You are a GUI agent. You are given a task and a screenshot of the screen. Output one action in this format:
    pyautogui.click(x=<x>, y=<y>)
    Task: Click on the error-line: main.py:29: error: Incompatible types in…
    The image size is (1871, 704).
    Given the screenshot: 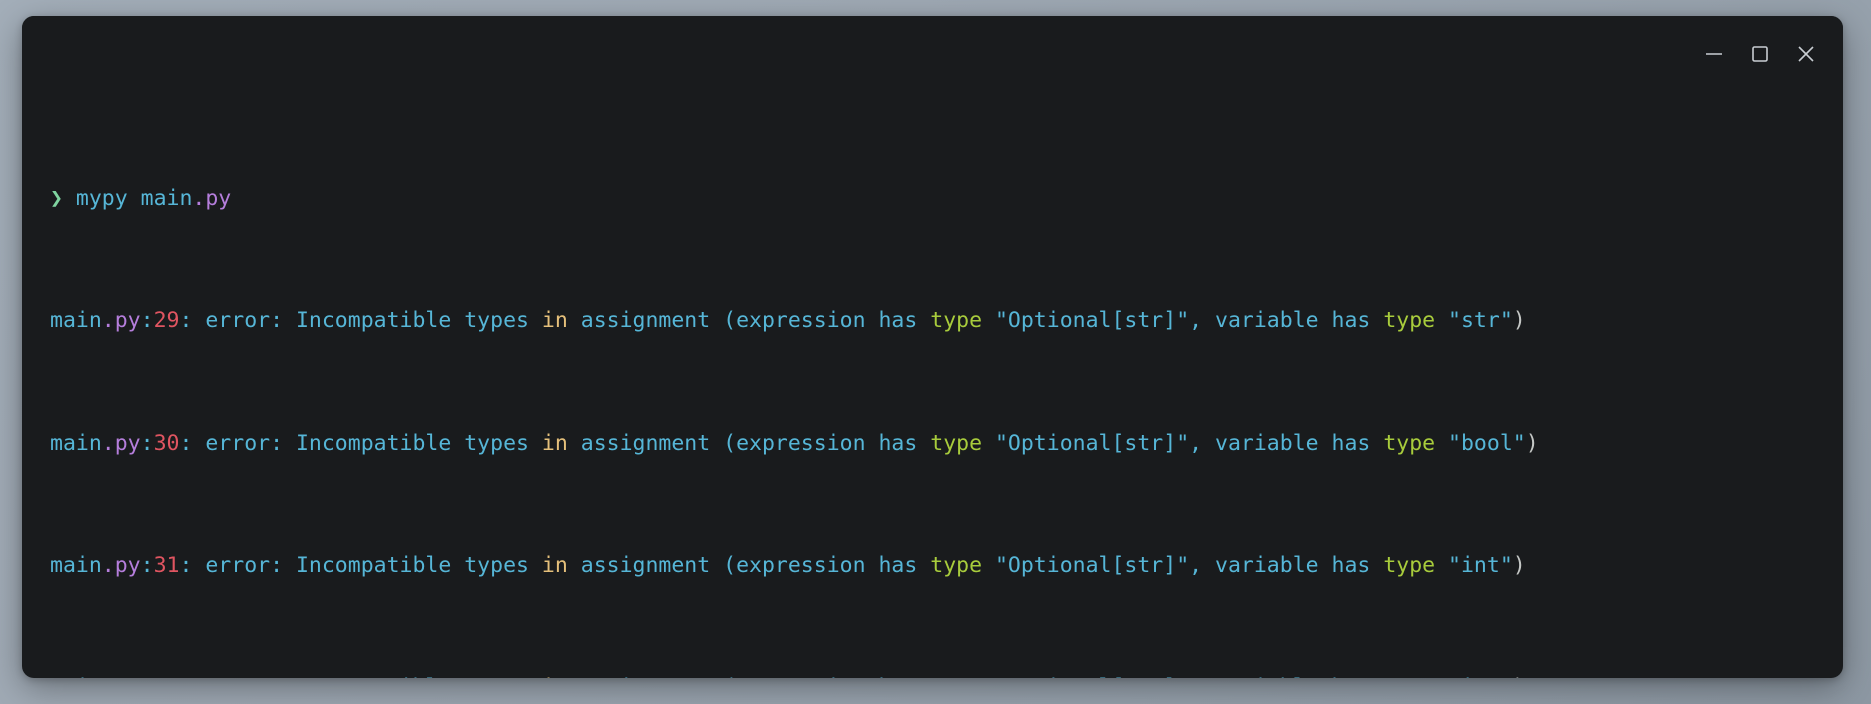 What is the action you would take?
    pyautogui.click(x=788, y=321)
    